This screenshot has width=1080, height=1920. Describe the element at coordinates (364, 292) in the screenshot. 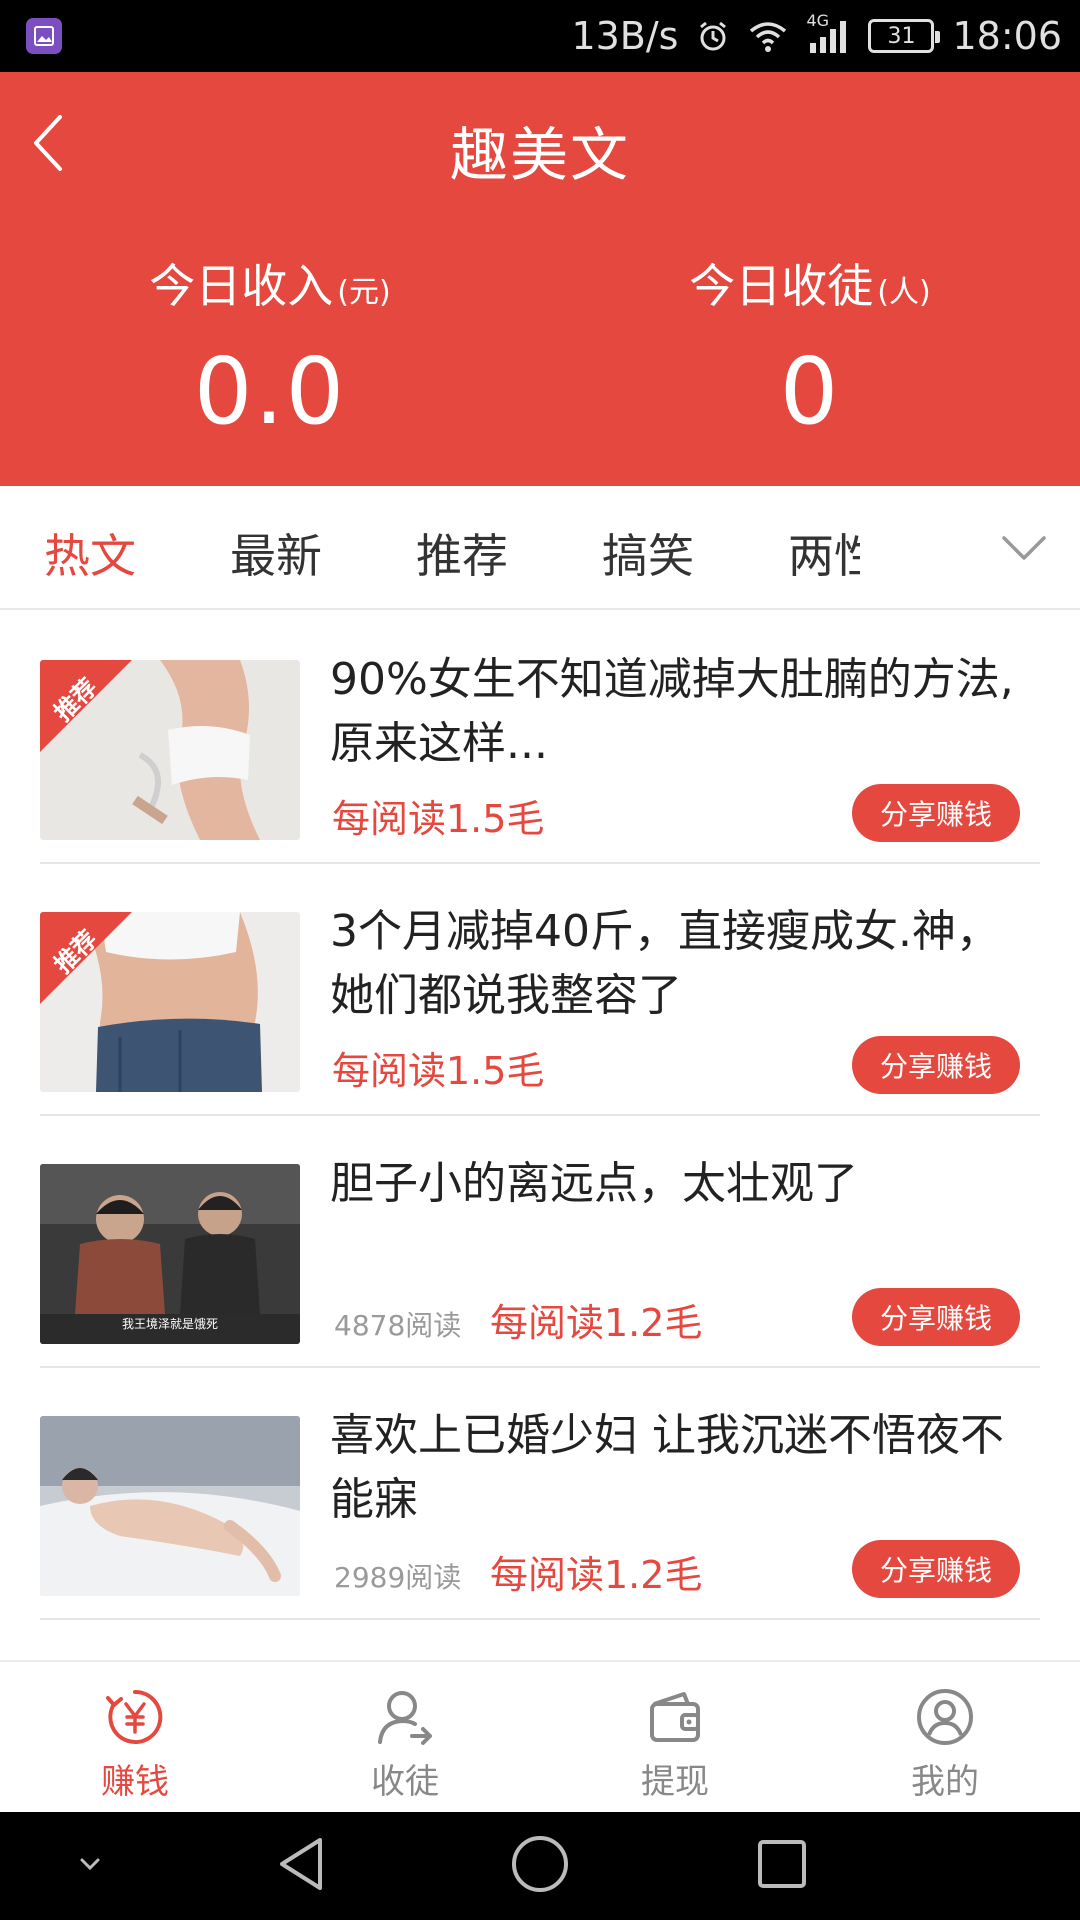

I see `income-unit: (元)` at that location.